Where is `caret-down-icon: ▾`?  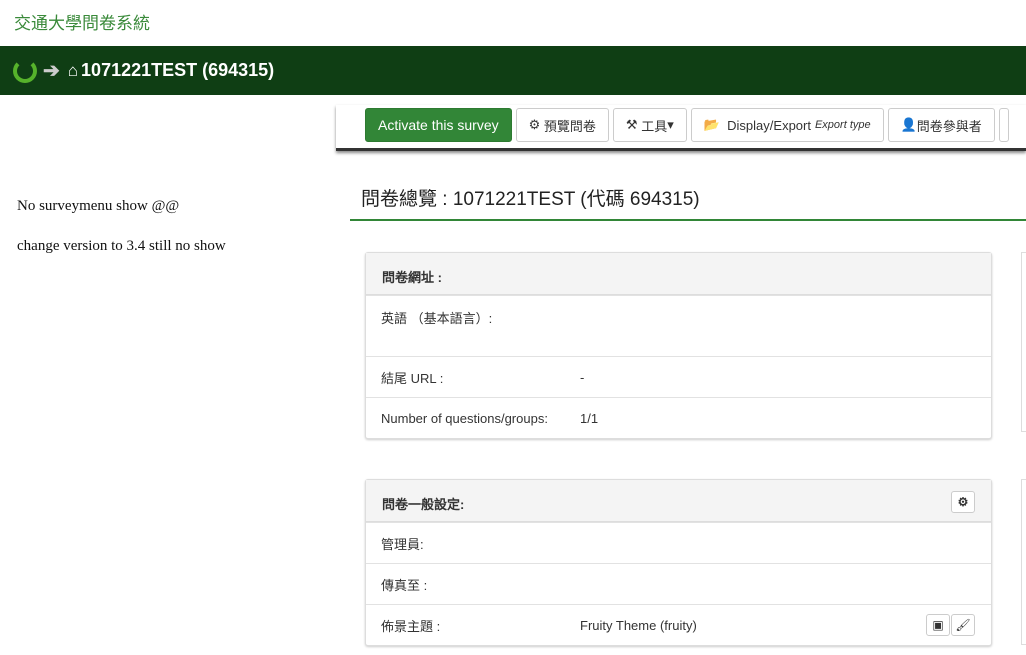 caret-down-icon: ▾ is located at coordinates (670, 124).